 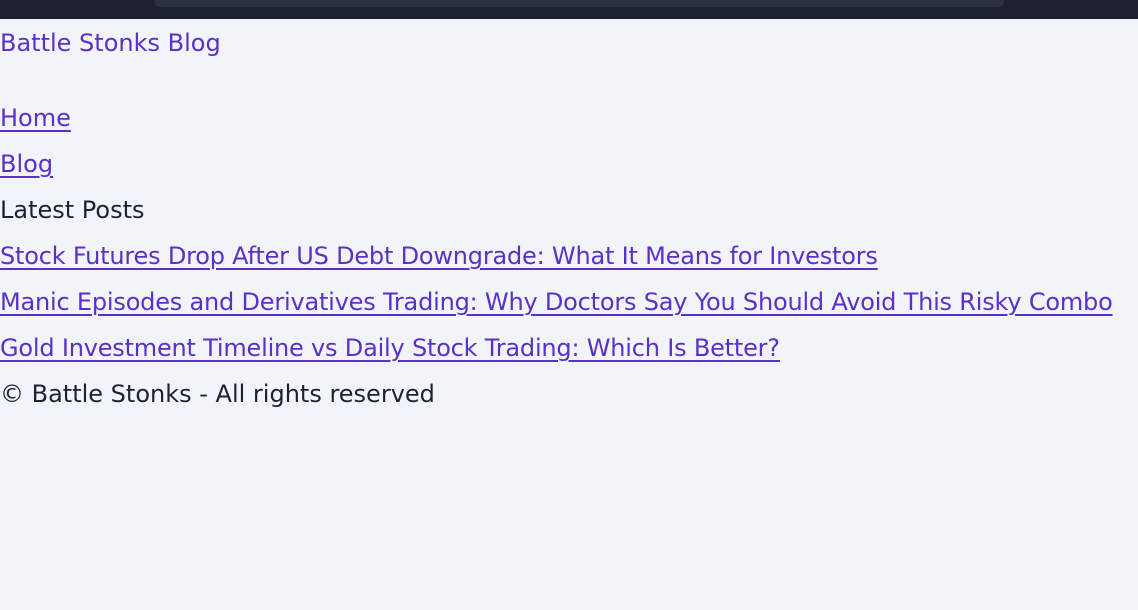 I want to click on nav-home-link: Home, so click(x=569, y=118).